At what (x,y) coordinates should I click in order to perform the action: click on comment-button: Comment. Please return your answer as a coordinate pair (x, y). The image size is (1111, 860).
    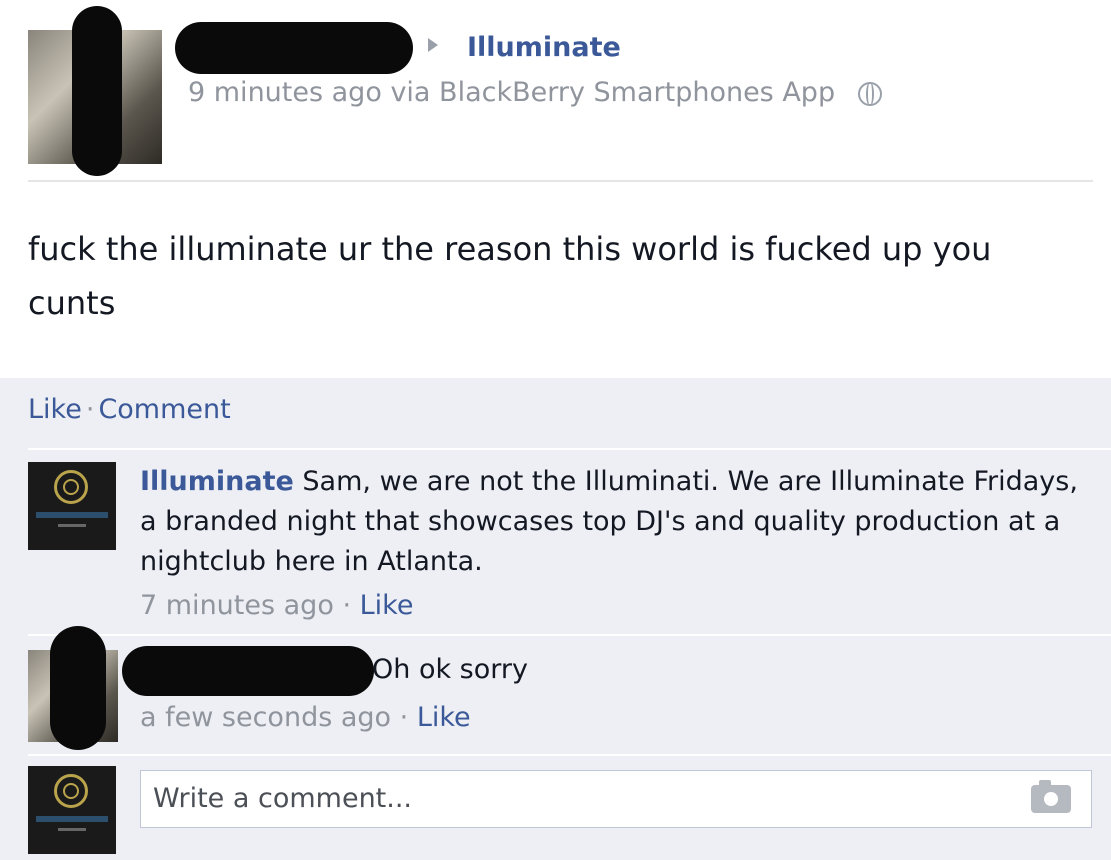
    Looking at the image, I should click on (164, 409).